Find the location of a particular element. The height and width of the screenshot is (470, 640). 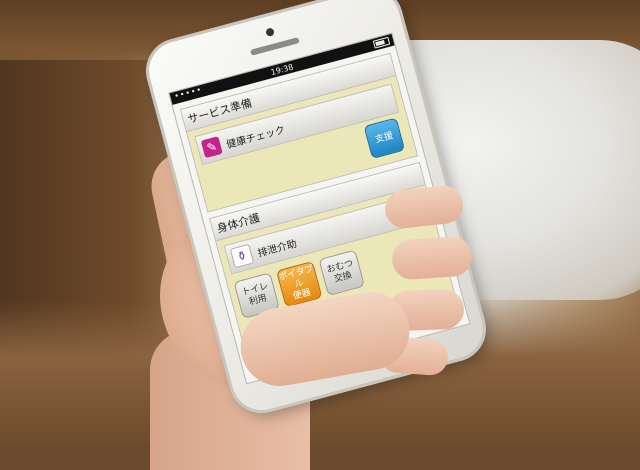

excretion-label: 排泄介助 is located at coordinates (277, 249).